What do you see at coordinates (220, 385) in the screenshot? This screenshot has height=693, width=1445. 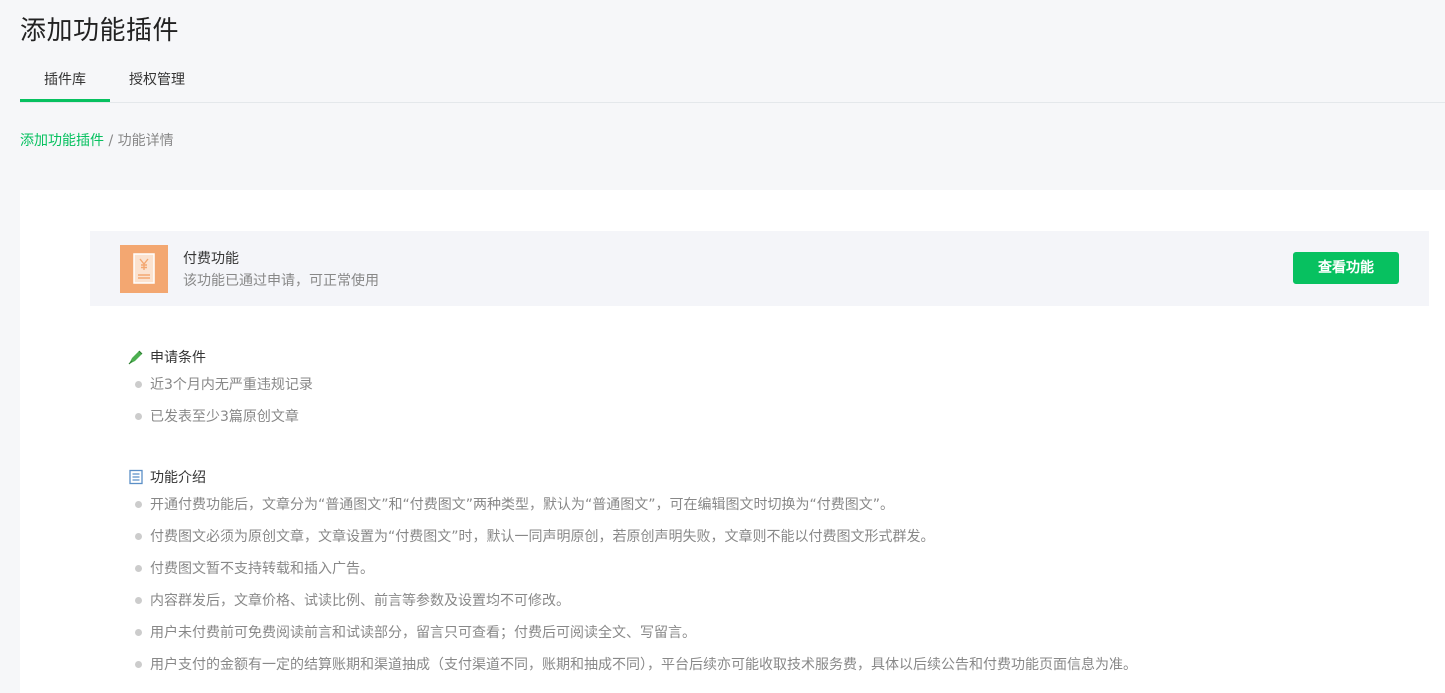 I see `list-item: 近3个月内无严重违规记录` at bounding box center [220, 385].